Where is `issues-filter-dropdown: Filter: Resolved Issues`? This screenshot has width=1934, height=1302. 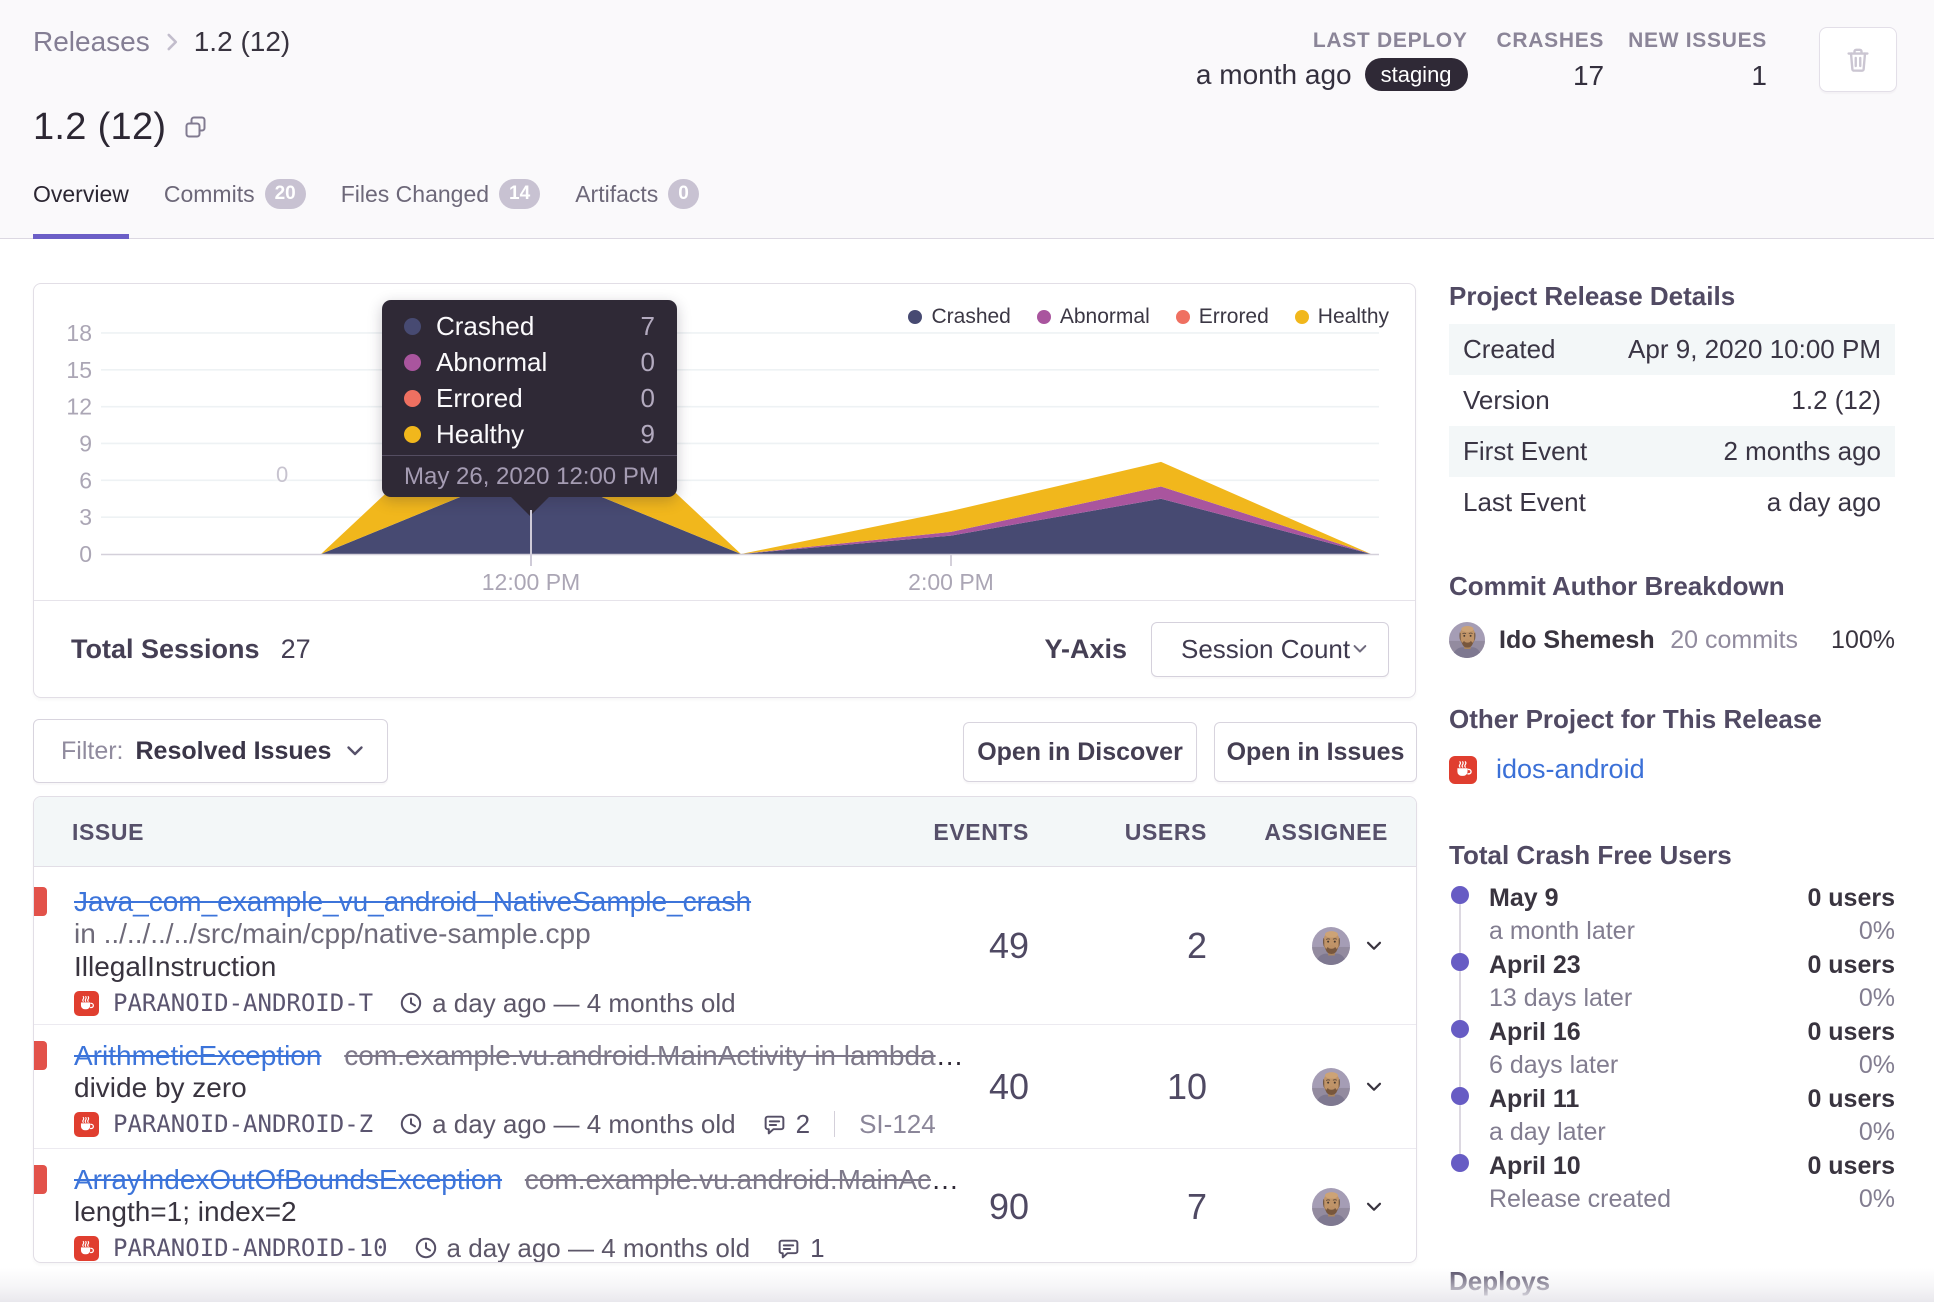
issues-filter-dropdown: Filter: Resolved Issues is located at coordinates (211, 751).